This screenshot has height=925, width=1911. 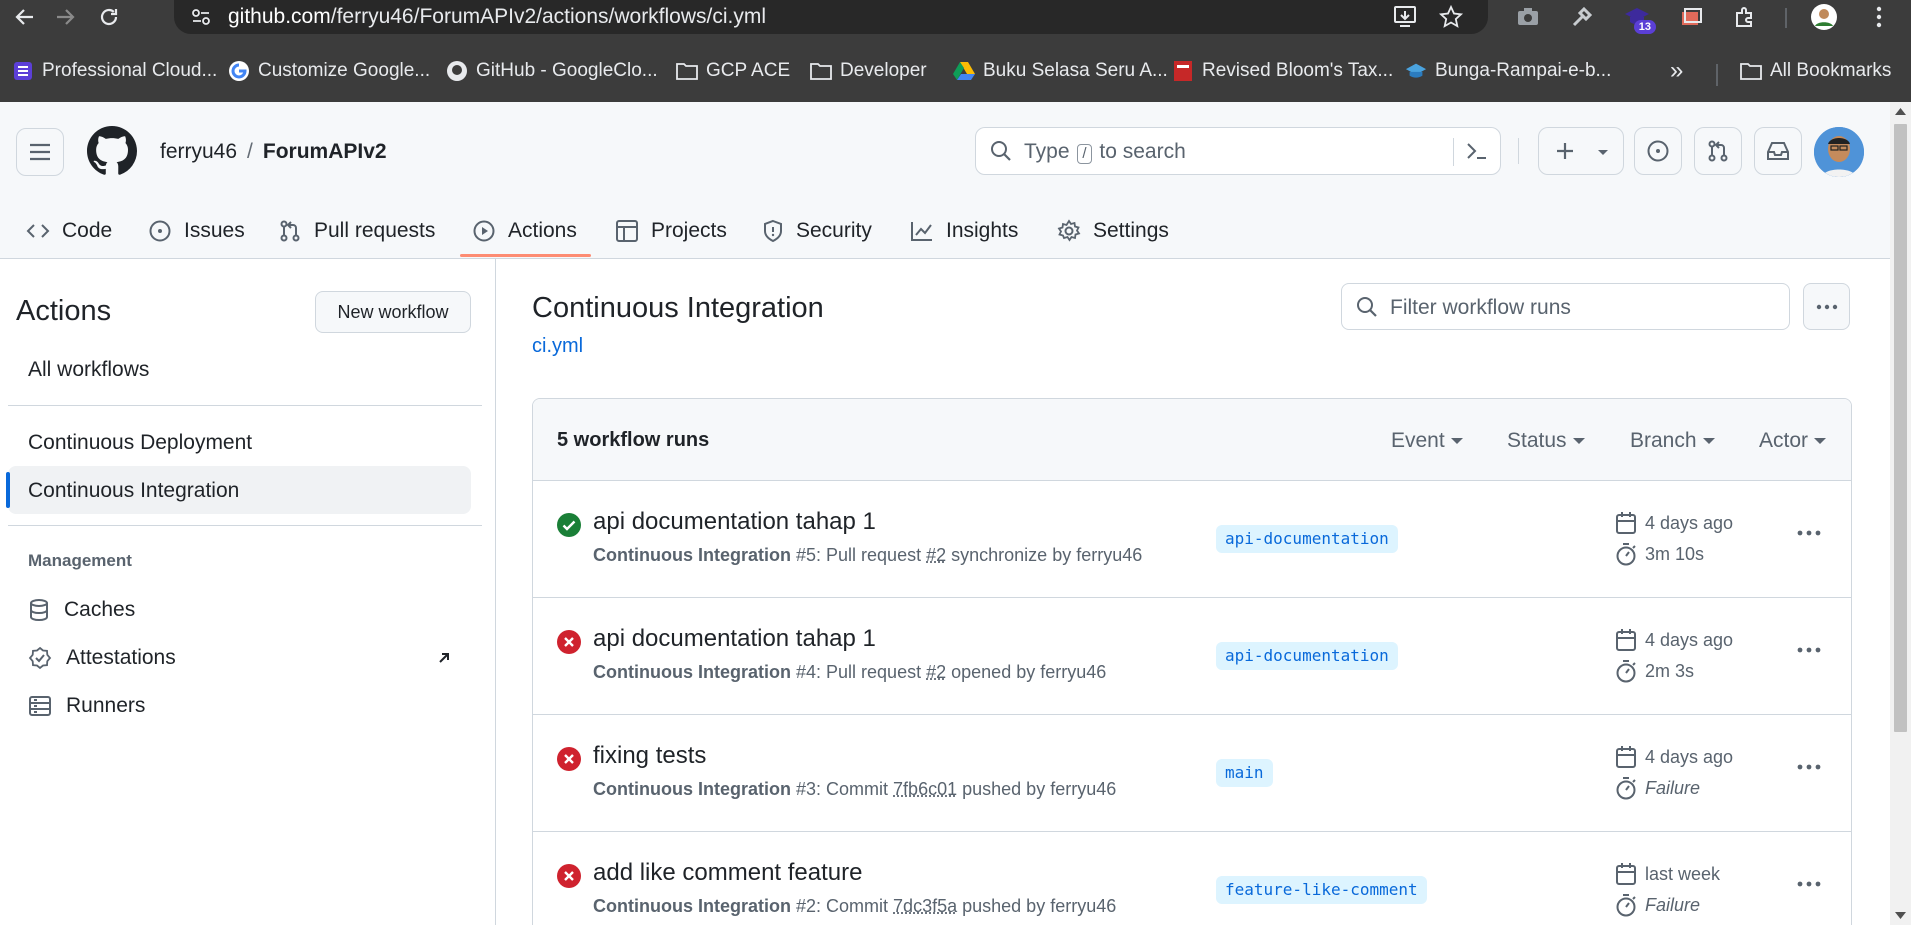 What do you see at coordinates (1824, 17) in the screenshot?
I see `profile-avatar-icon` at bounding box center [1824, 17].